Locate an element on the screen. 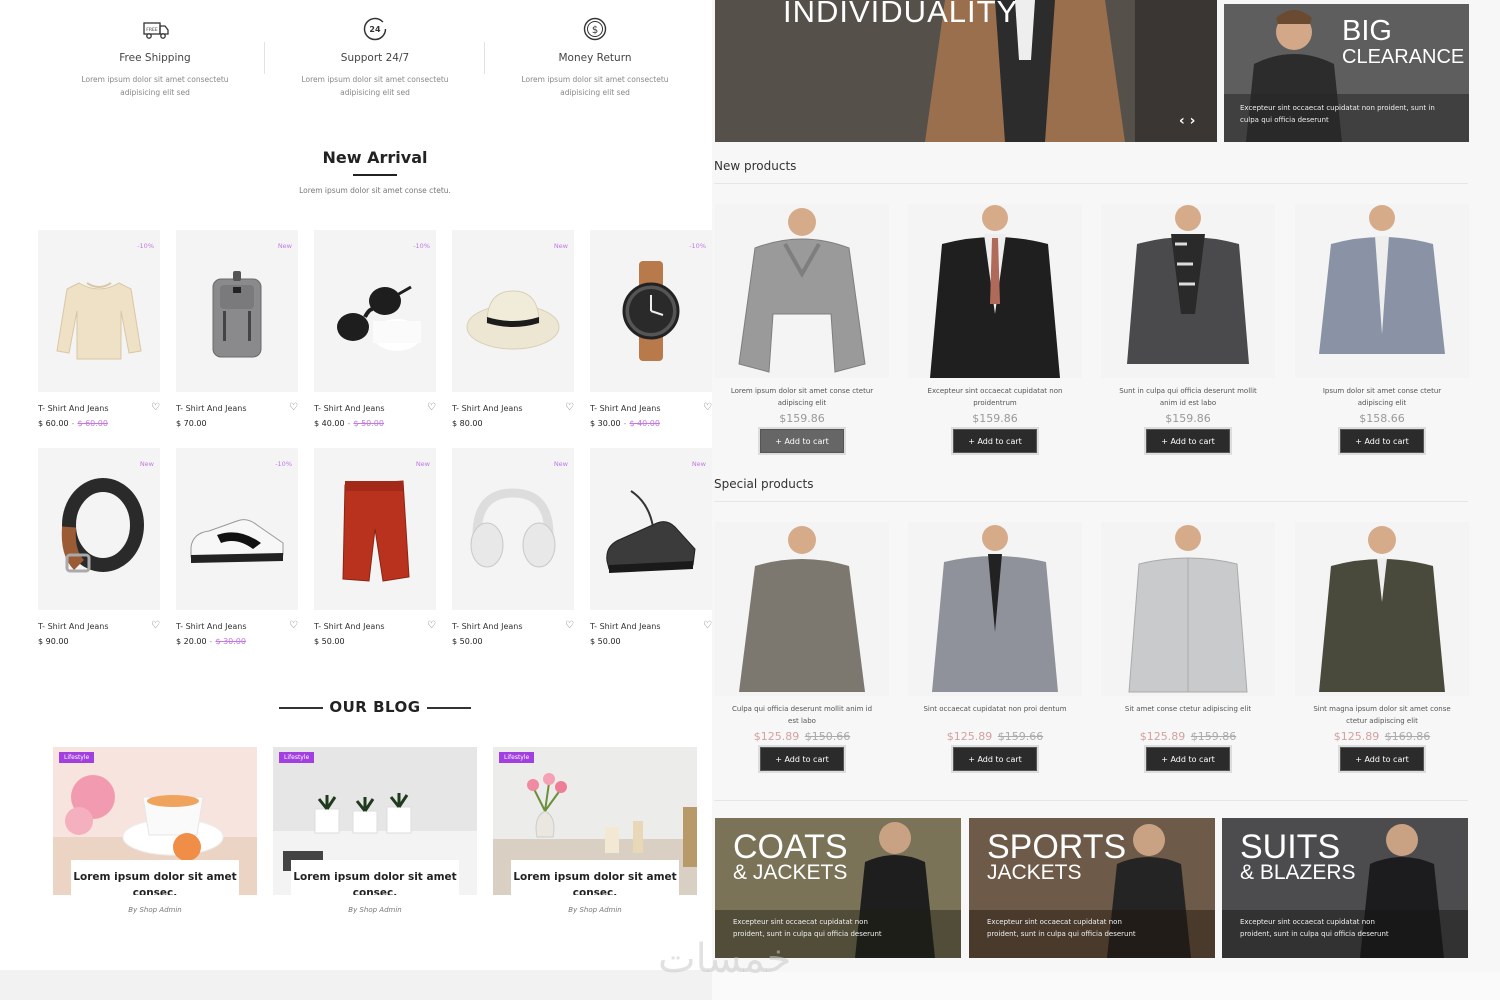 The image size is (1500, 1000). product-desc: Sit amet conse ctetur adipiscing elit is located at coordinates (1188, 709).